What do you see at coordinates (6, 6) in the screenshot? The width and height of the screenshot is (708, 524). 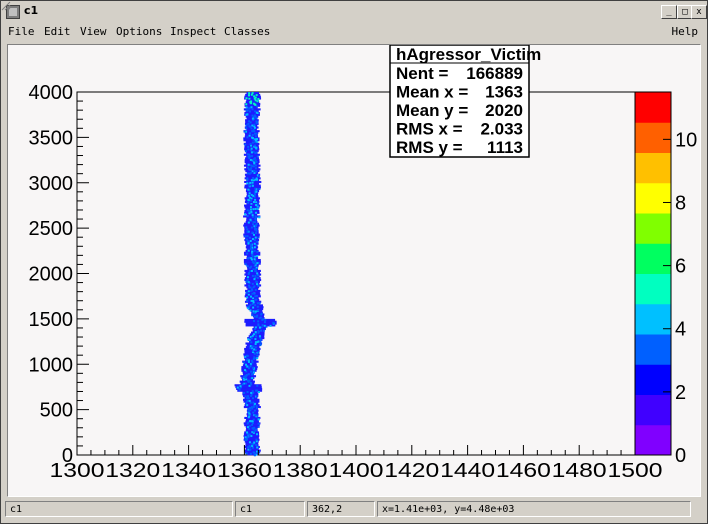 I see `resize-grip-icon` at bounding box center [6, 6].